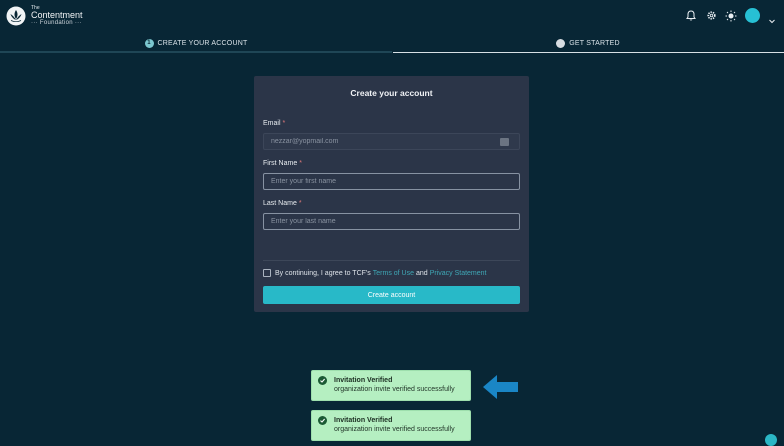 The image size is (784, 446). What do you see at coordinates (392, 16) in the screenshot?
I see `top-header: The Contentment ··· Foundation ···` at bounding box center [392, 16].